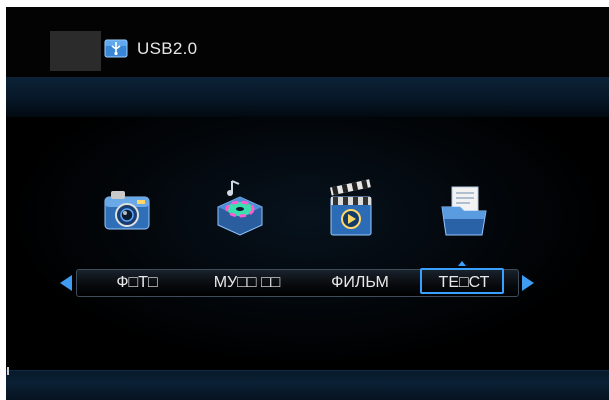  Describe the element at coordinates (66, 283) in the screenshot. I see `arrow-left-icon` at that location.